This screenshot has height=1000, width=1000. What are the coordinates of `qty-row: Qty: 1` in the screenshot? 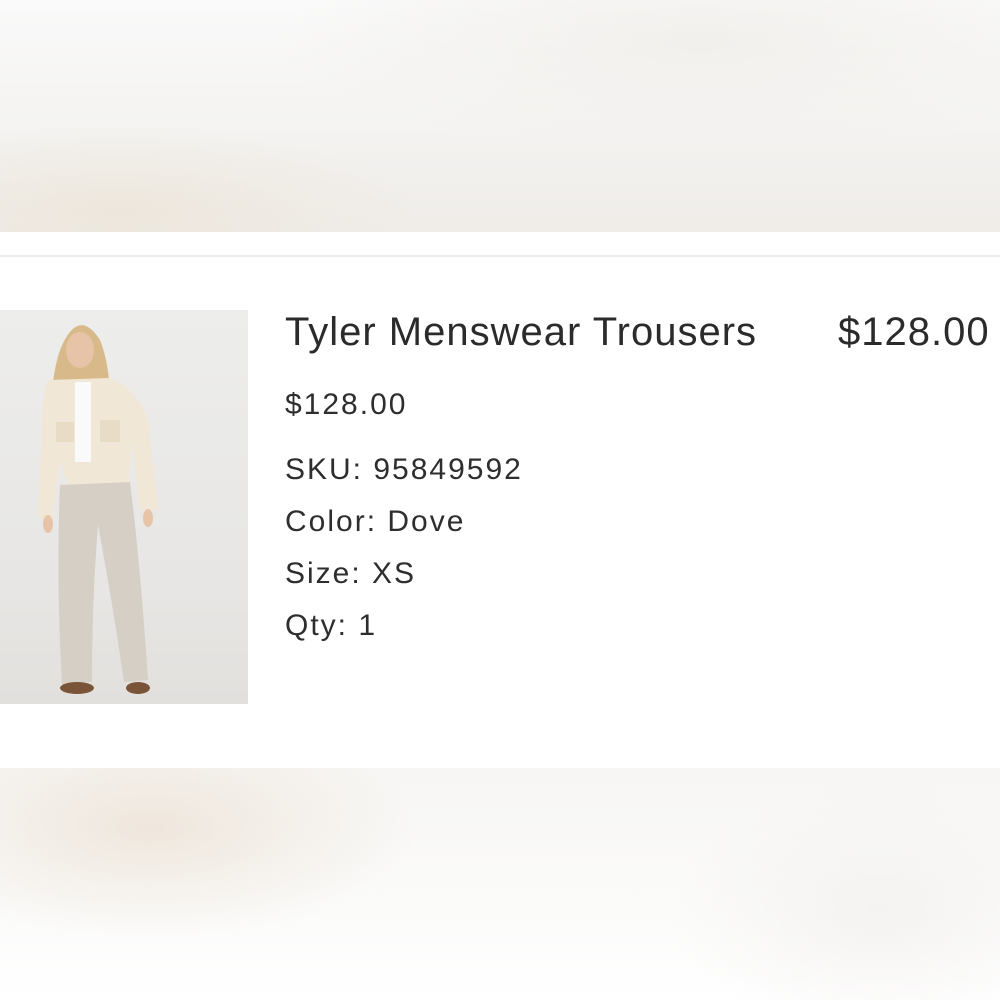 It's located at (331, 626).